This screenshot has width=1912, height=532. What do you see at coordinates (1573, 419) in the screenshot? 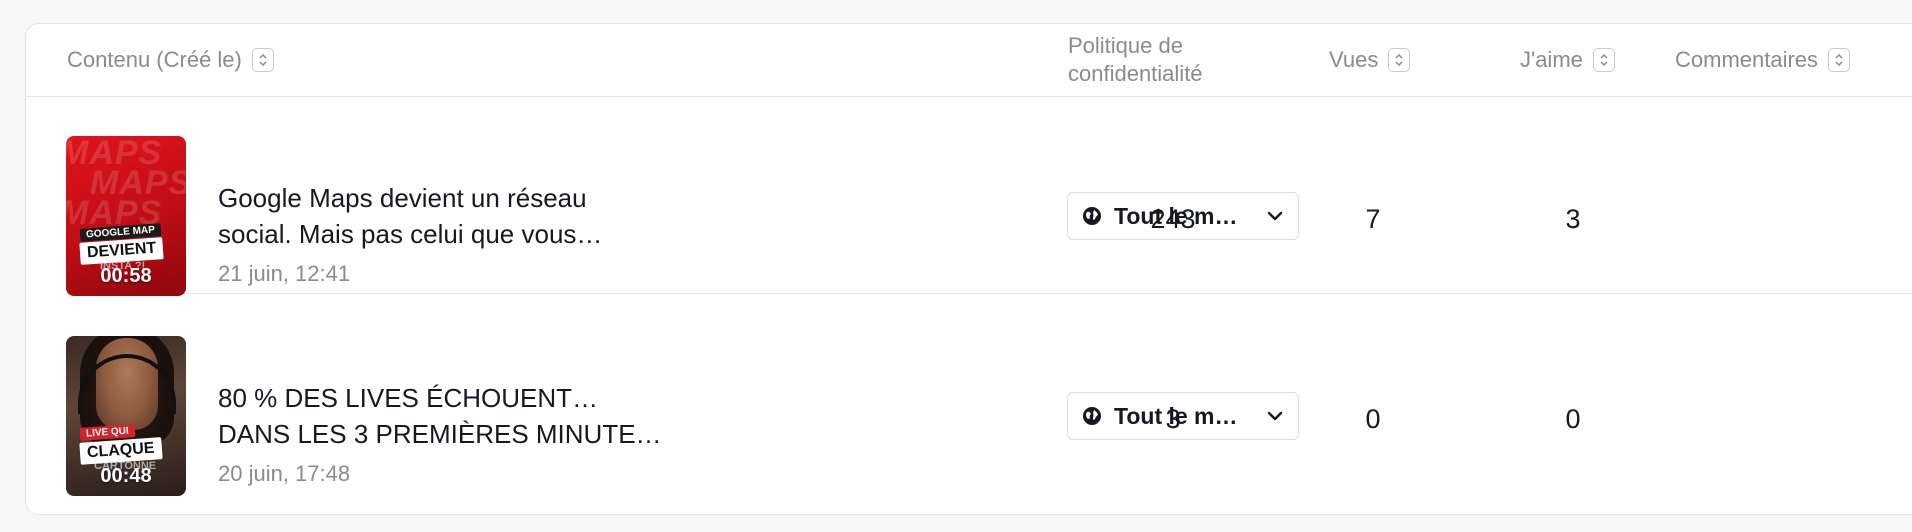
I see `comments-count: 0` at bounding box center [1573, 419].